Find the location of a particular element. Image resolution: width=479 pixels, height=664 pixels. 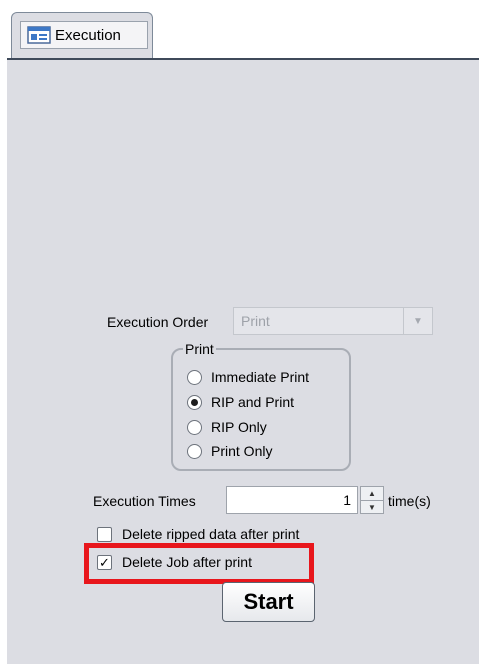

execution-times-stepper: ▲ ▼ is located at coordinates (372, 500).